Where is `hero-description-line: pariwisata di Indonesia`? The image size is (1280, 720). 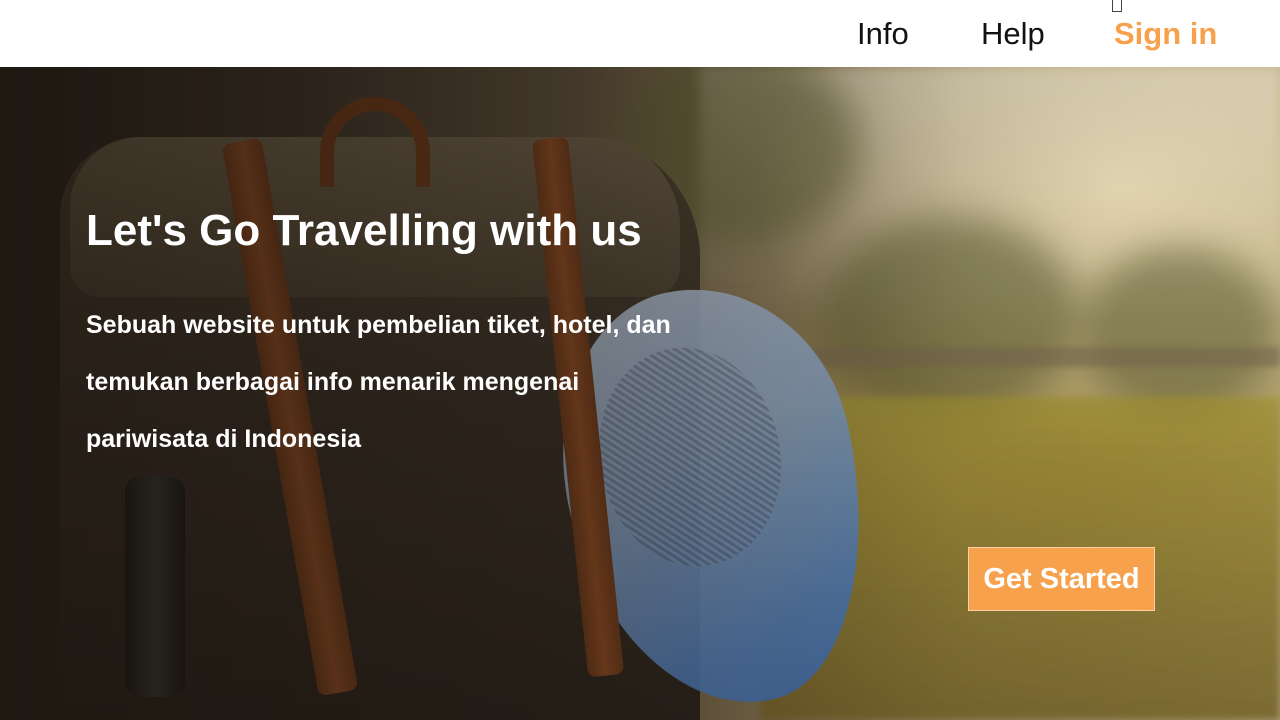
hero-description-line: pariwisata di Indonesia is located at coordinates (224, 439).